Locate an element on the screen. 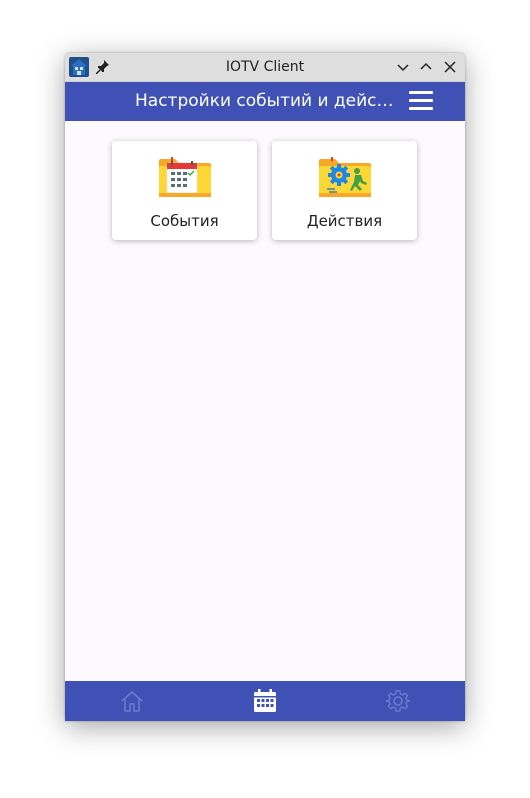 Image resolution: width=530 pixels, height=798 pixels. bottom-navigation is located at coordinates (265, 701).